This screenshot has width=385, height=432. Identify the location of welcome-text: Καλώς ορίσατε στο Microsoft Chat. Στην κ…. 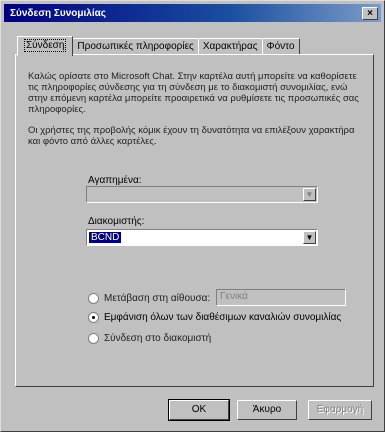
(193, 93).